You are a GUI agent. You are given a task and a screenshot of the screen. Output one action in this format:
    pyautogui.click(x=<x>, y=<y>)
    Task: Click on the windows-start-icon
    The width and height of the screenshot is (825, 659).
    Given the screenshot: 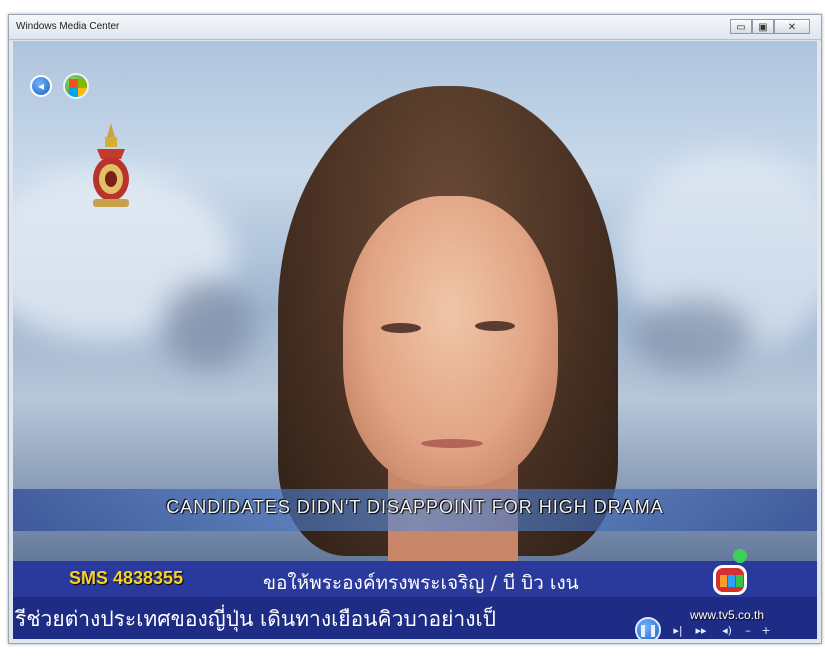 What is the action you would take?
    pyautogui.click(x=76, y=86)
    